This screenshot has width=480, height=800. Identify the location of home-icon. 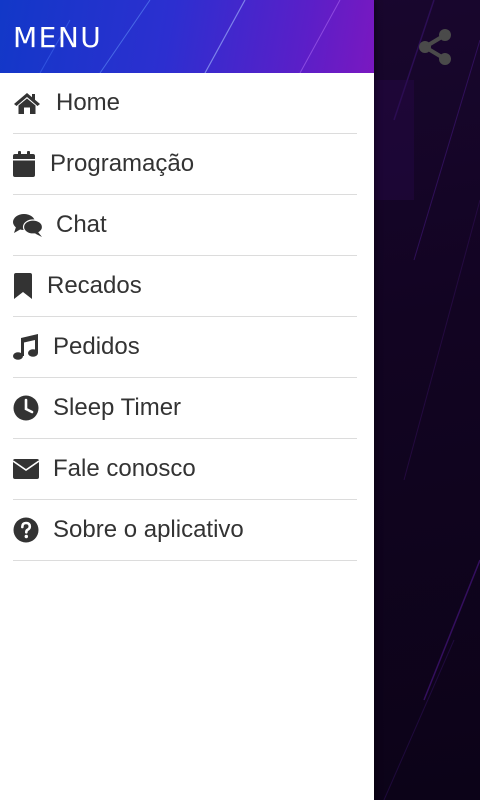
(34, 103).